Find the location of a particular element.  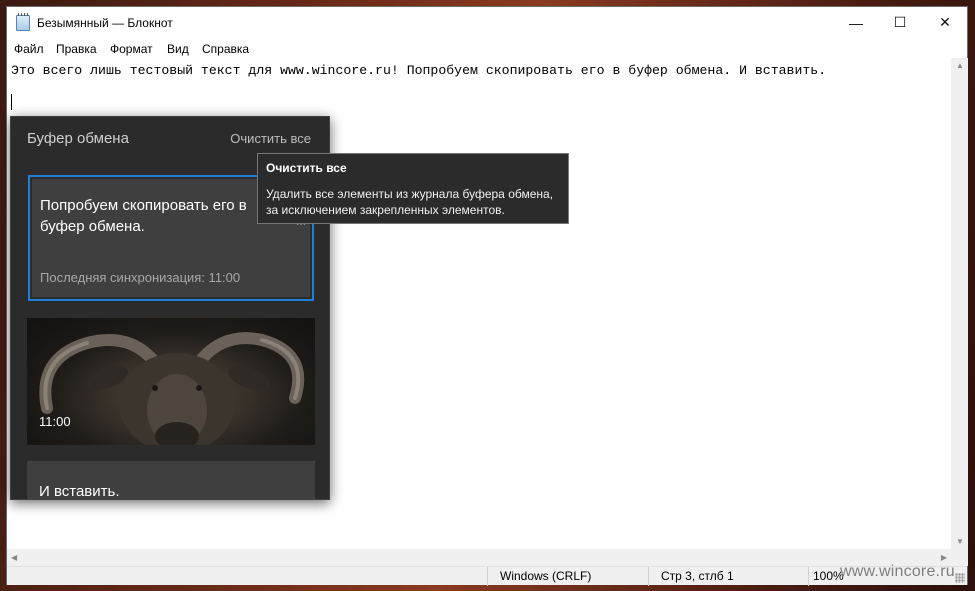

menu-edit: Правка is located at coordinates (76, 49).